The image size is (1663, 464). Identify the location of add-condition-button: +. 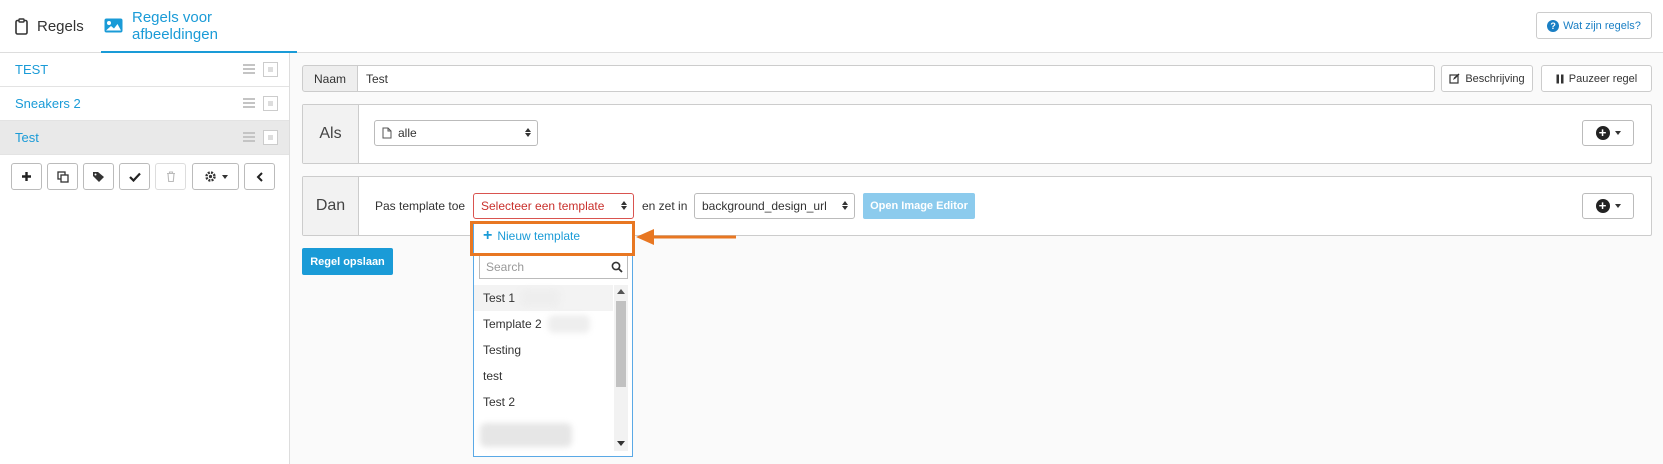
(1608, 133).